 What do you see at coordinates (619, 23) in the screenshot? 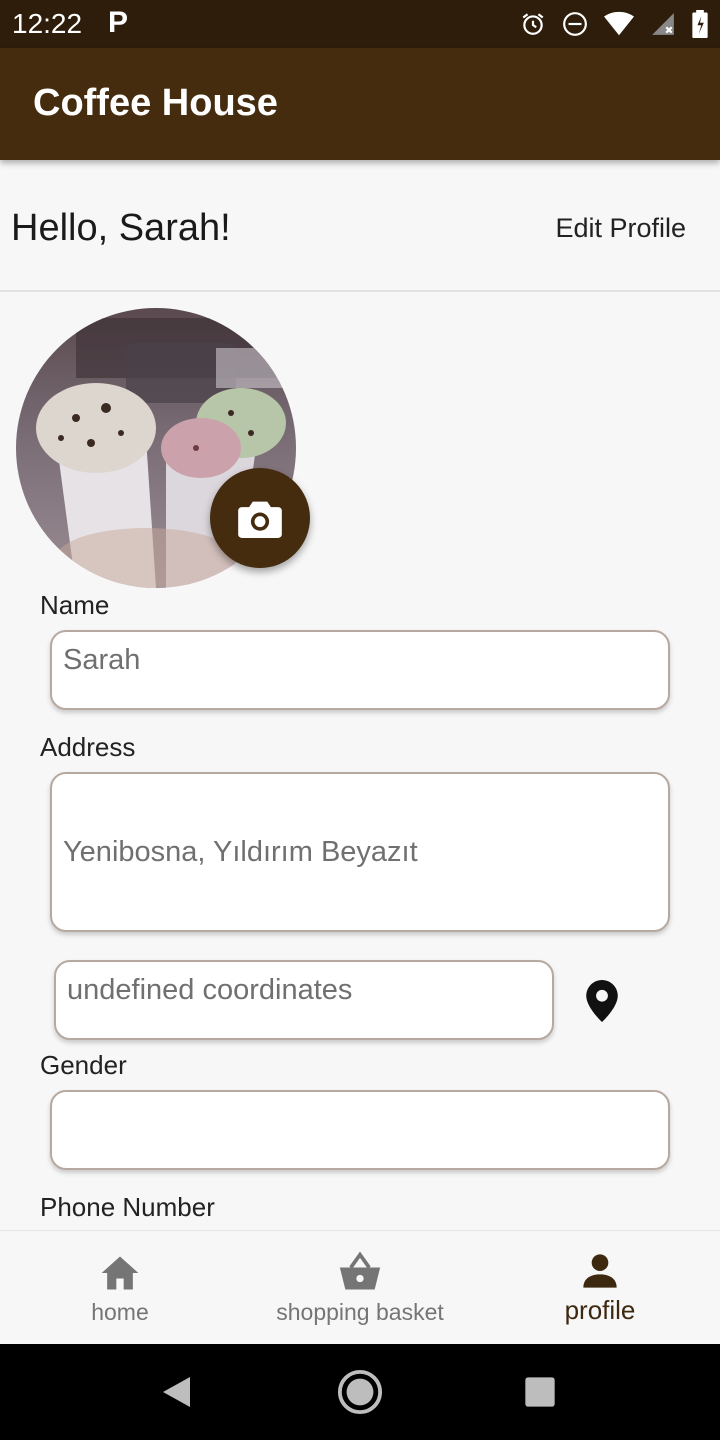
I see `wifi-icon` at bounding box center [619, 23].